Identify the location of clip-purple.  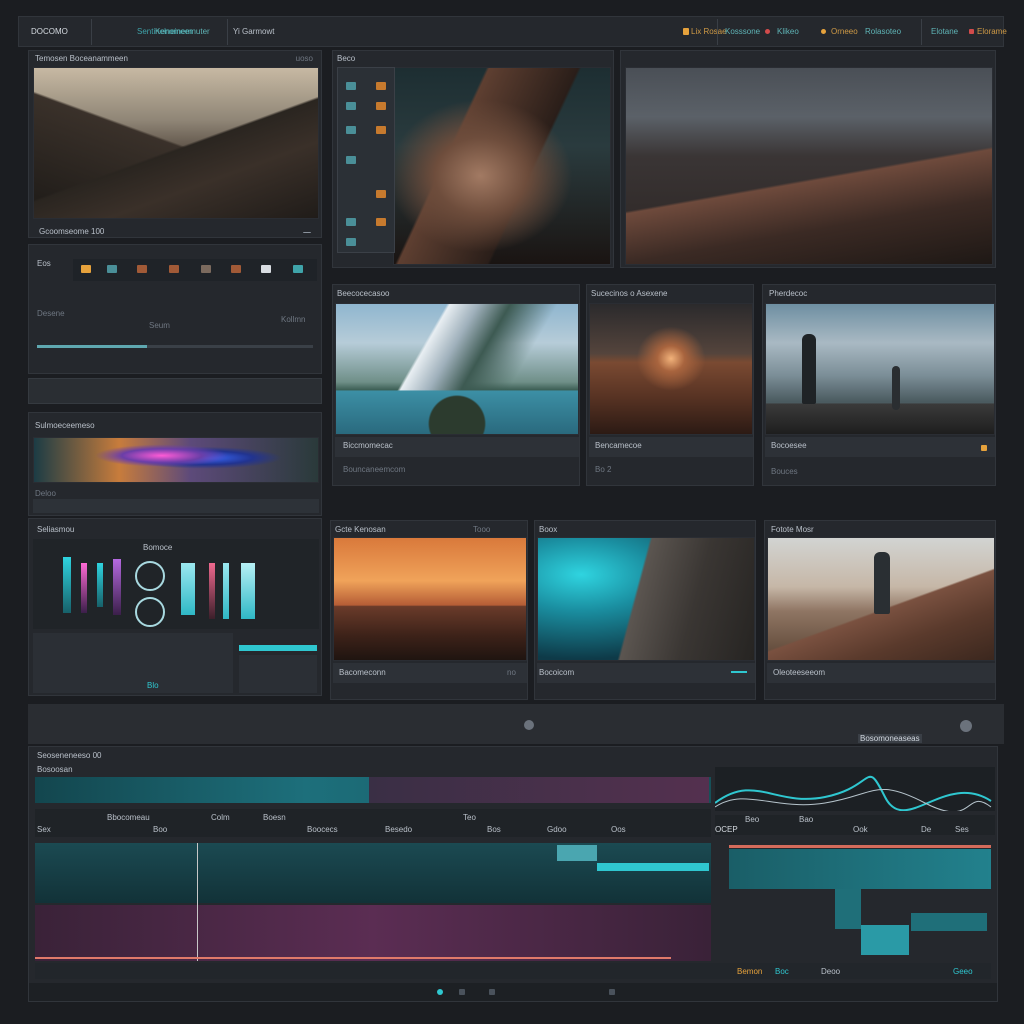
(539, 790).